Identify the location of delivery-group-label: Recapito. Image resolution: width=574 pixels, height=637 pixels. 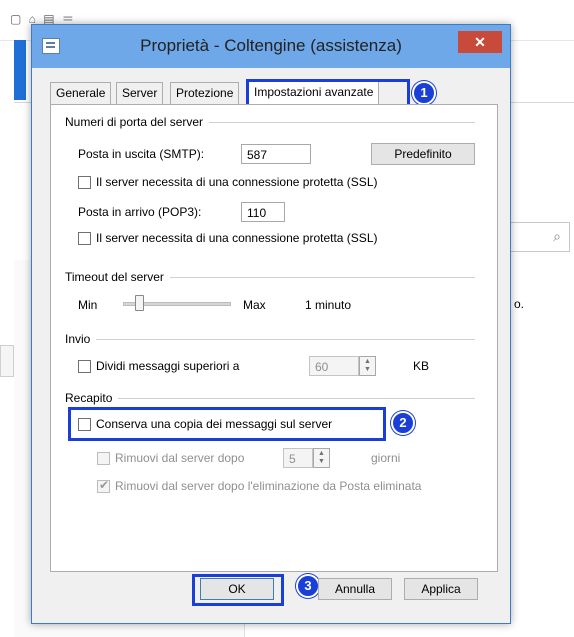
(92, 398).